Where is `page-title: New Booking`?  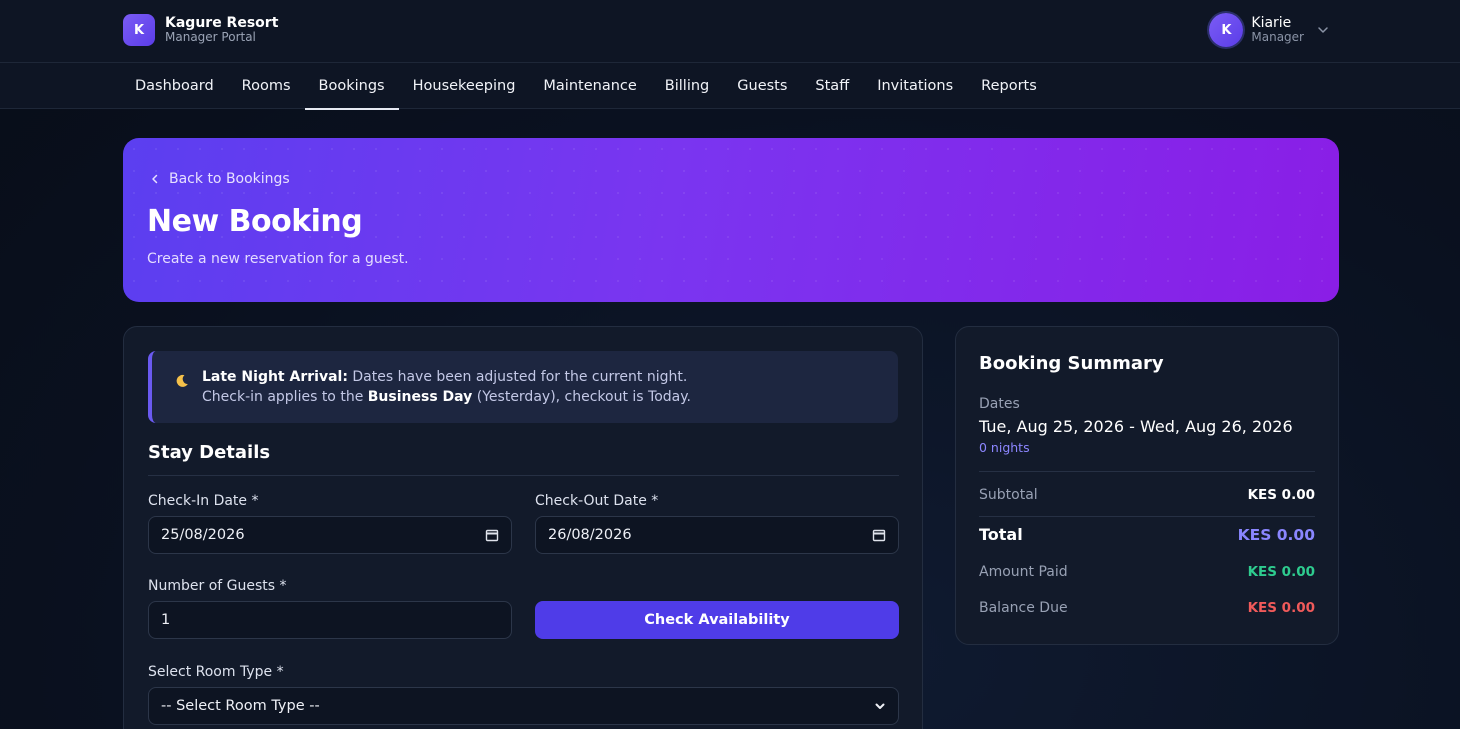 page-title: New Booking is located at coordinates (255, 221).